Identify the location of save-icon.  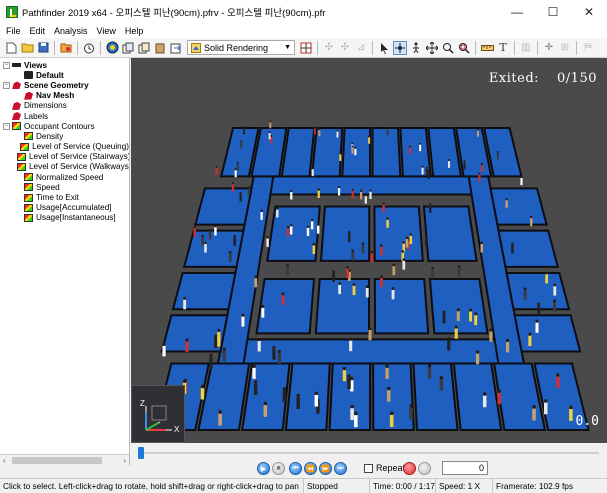
(43, 48).